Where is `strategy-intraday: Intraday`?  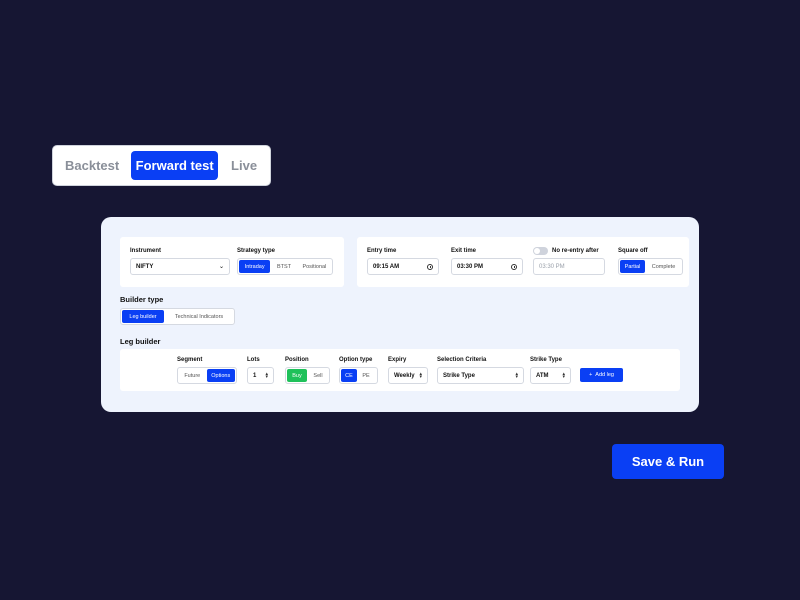 strategy-intraday: Intraday is located at coordinates (255, 266).